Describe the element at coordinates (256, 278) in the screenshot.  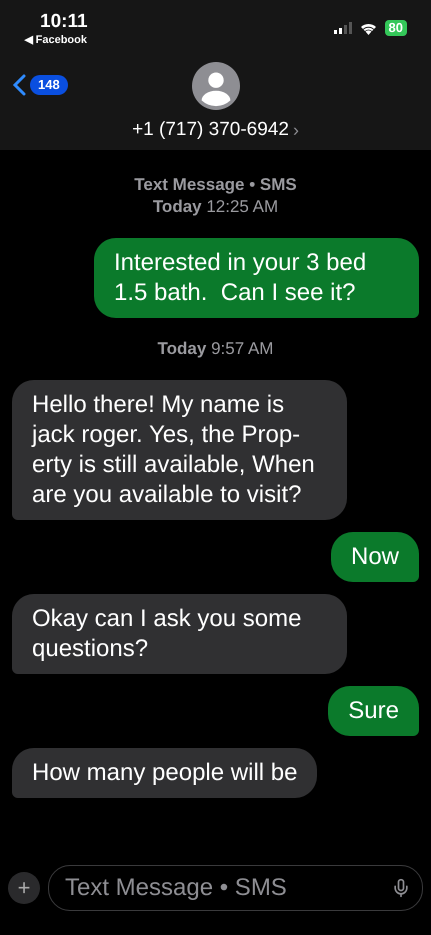
I see `sent-message-bubble: Interested in your 3 bed 1.5 bath. Can I see it?` at that location.